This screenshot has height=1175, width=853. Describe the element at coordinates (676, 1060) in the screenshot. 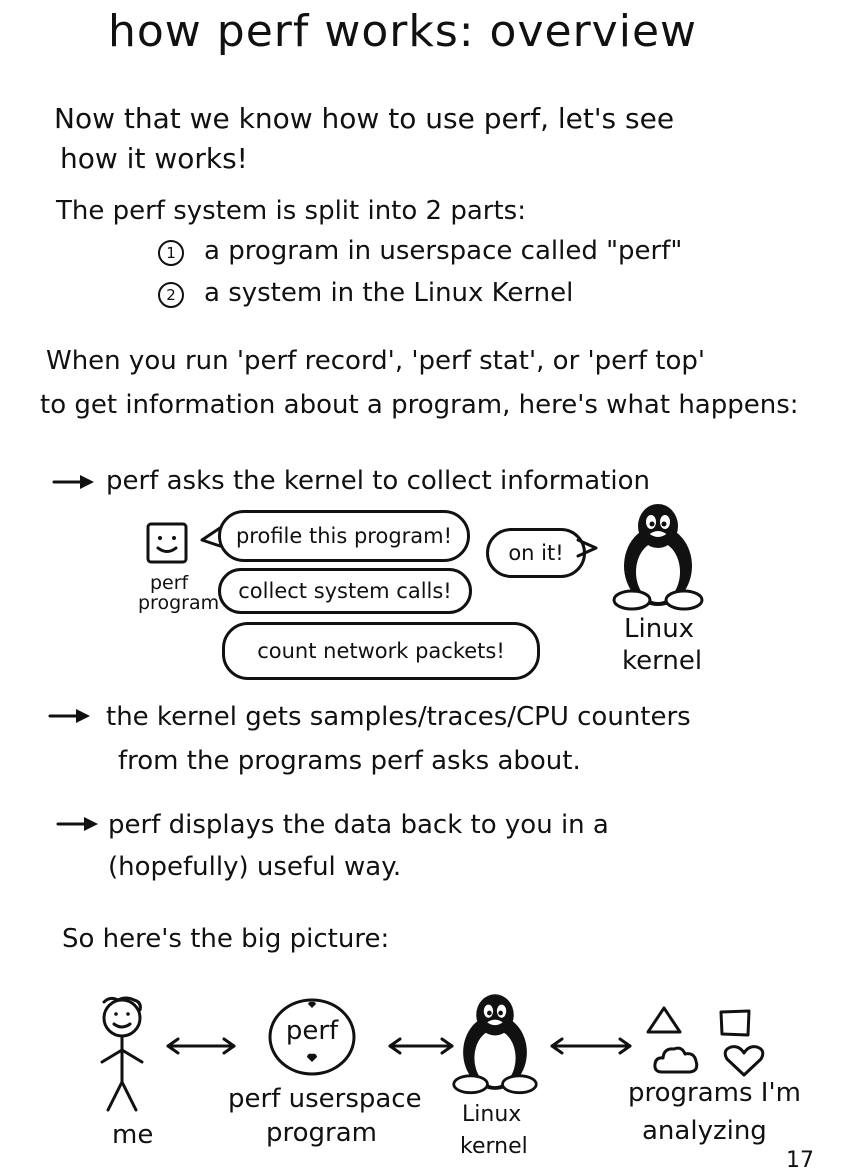

I see `cloud-icon` at that location.